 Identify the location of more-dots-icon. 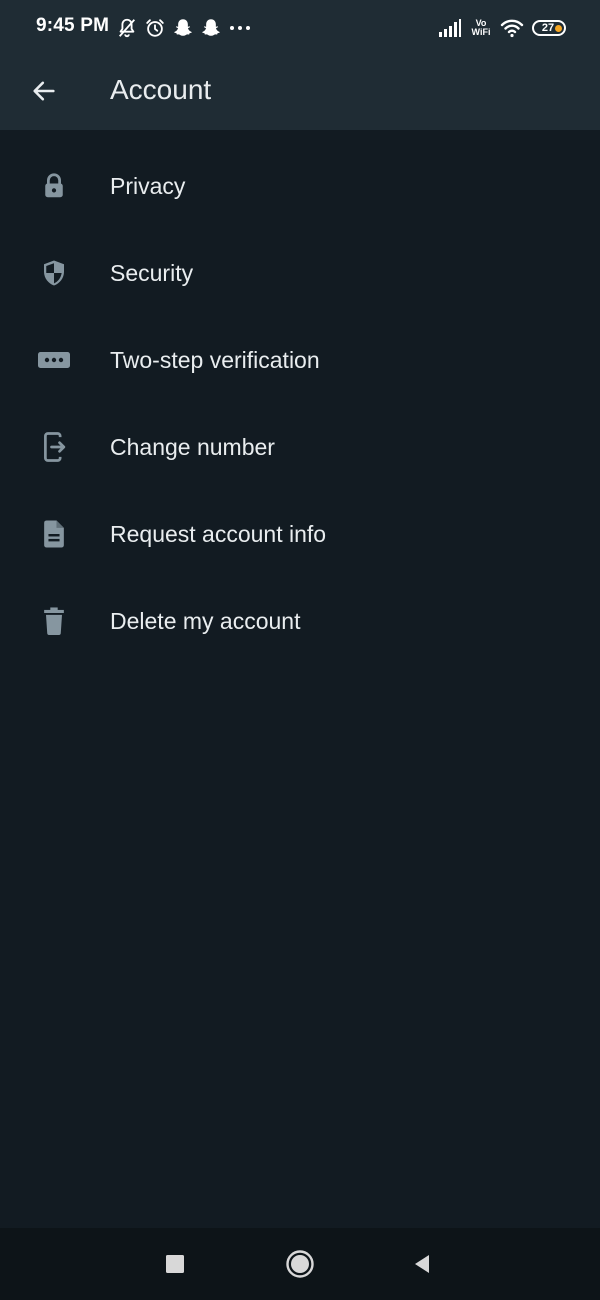
(240, 28).